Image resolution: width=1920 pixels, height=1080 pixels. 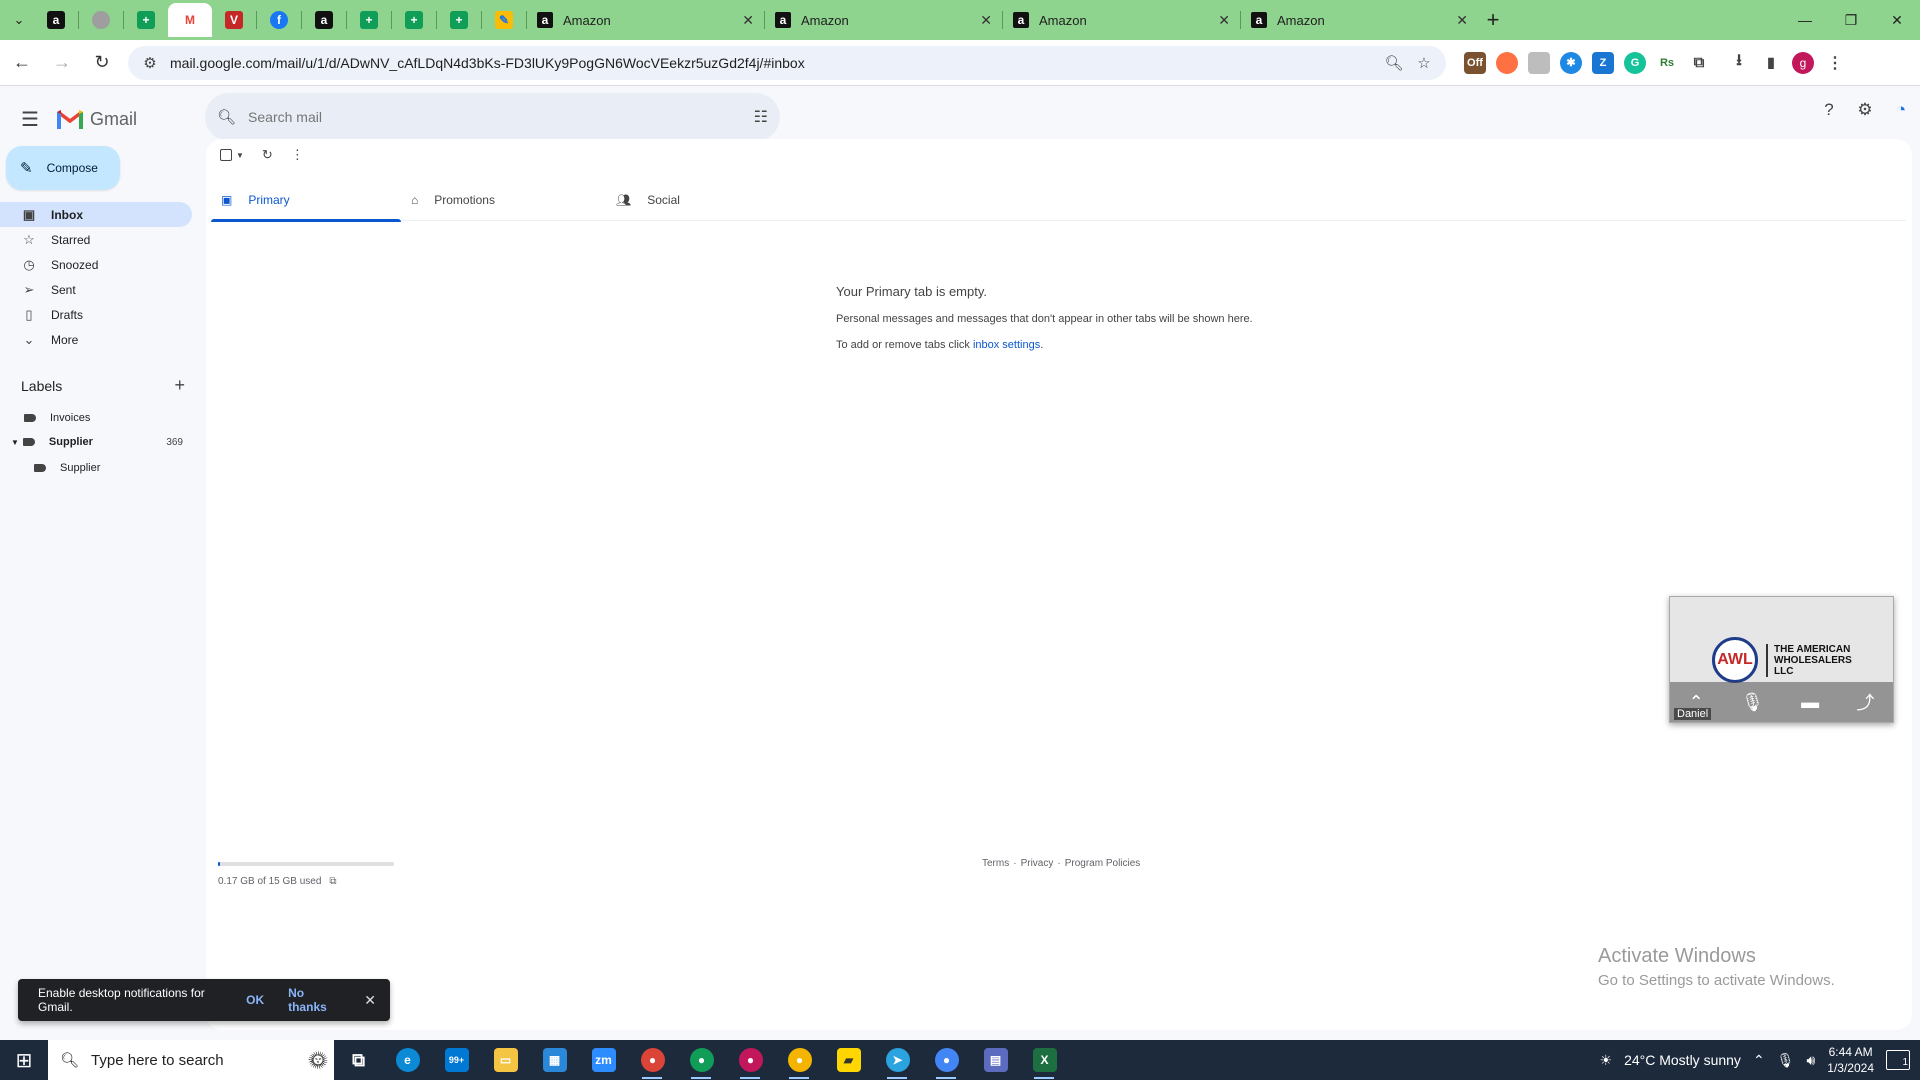 I want to click on sidebar-item-more: ⌄ More, so click(x=96, y=339).